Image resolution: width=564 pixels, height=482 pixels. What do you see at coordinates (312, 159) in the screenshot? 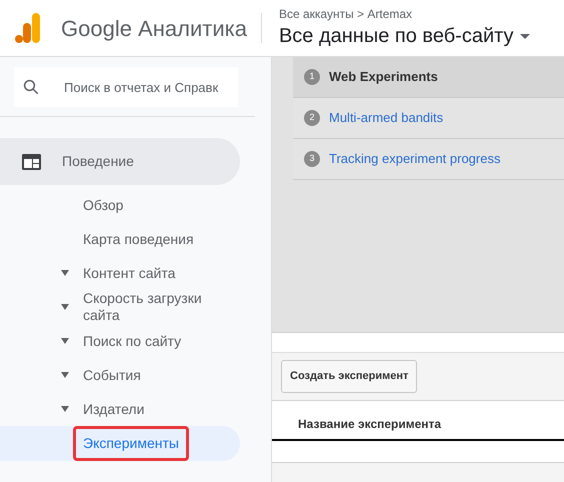
I see `step-number: 3` at bounding box center [312, 159].